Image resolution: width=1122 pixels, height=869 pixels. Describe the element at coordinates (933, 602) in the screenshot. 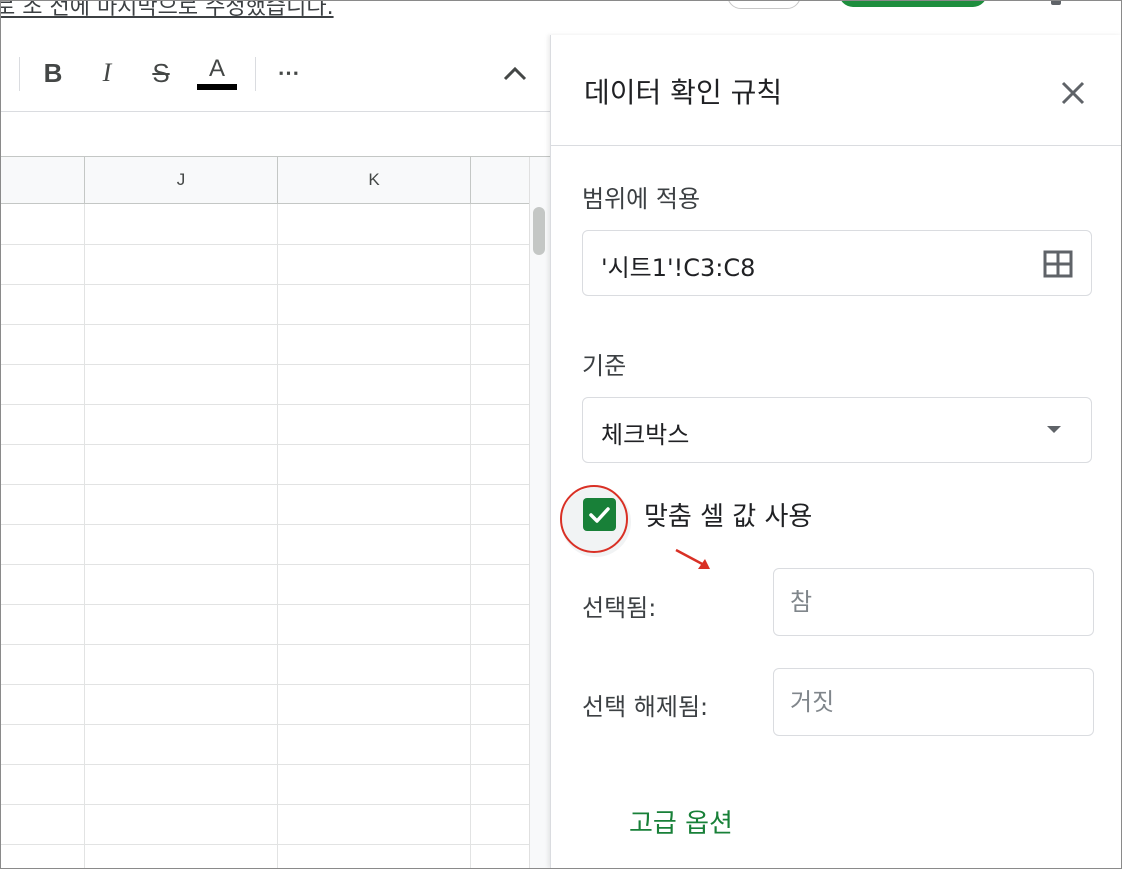

I see `checked-value-input` at that location.